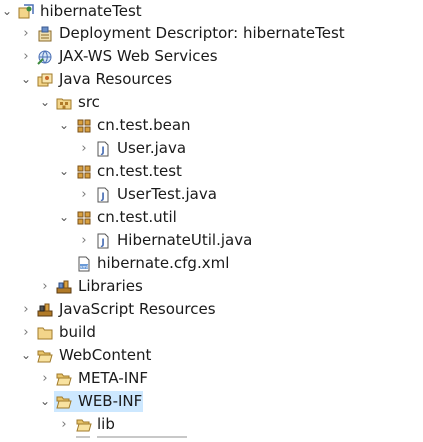 The image size is (423, 442). What do you see at coordinates (211, 439) in the screenshot?
I see `cut-off-tree-item` at bounding box center [211, 439].